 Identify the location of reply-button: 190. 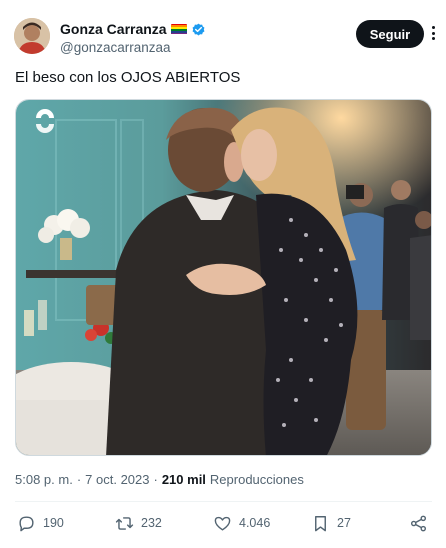
(40, 523).